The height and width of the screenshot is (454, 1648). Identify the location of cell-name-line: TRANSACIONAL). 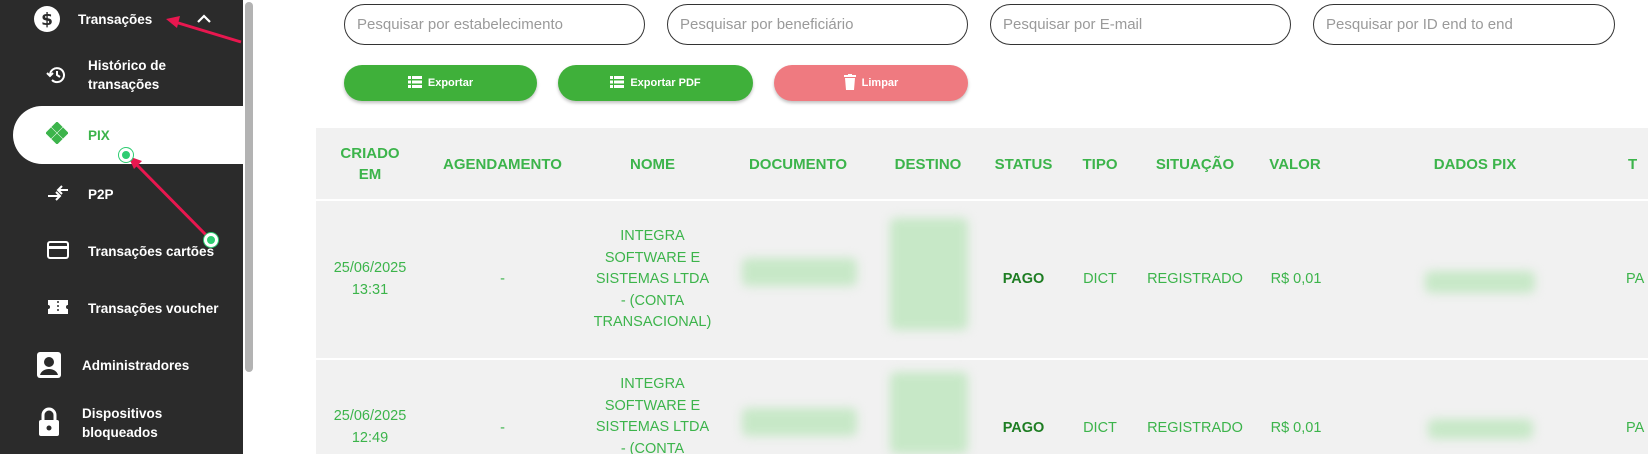
(652, 322).